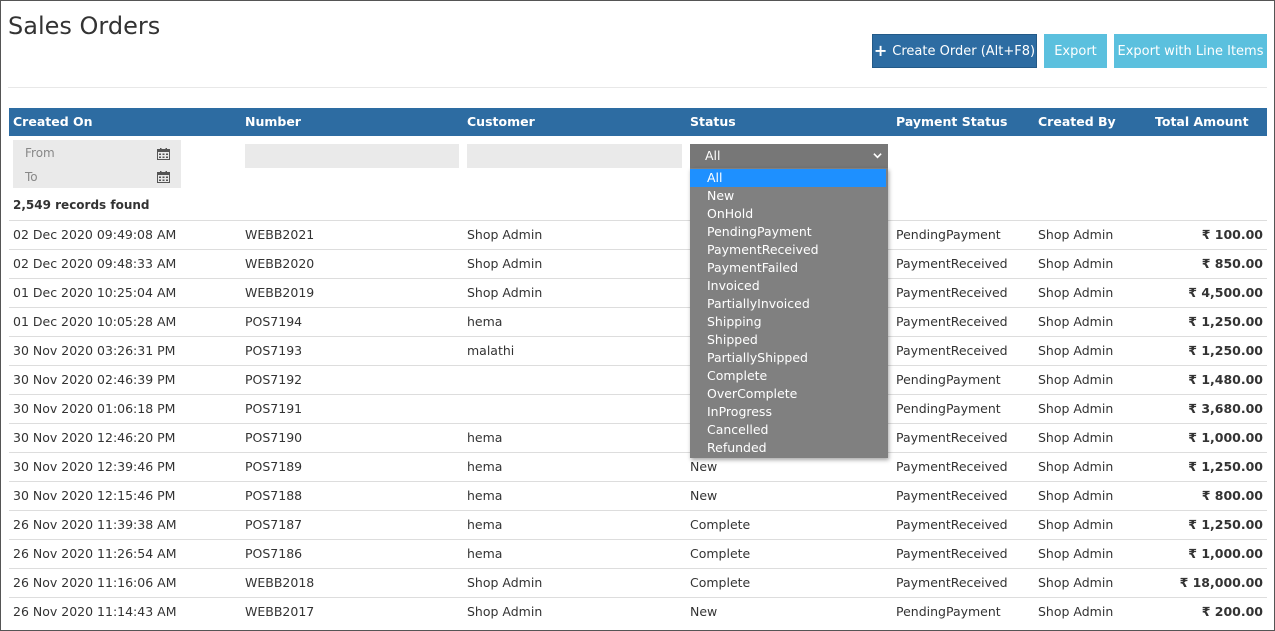  What do you see at coordinates (789, 250) in the screenshot?
I see `status-option: PaymentReceived` at bounding box center [789, 250].